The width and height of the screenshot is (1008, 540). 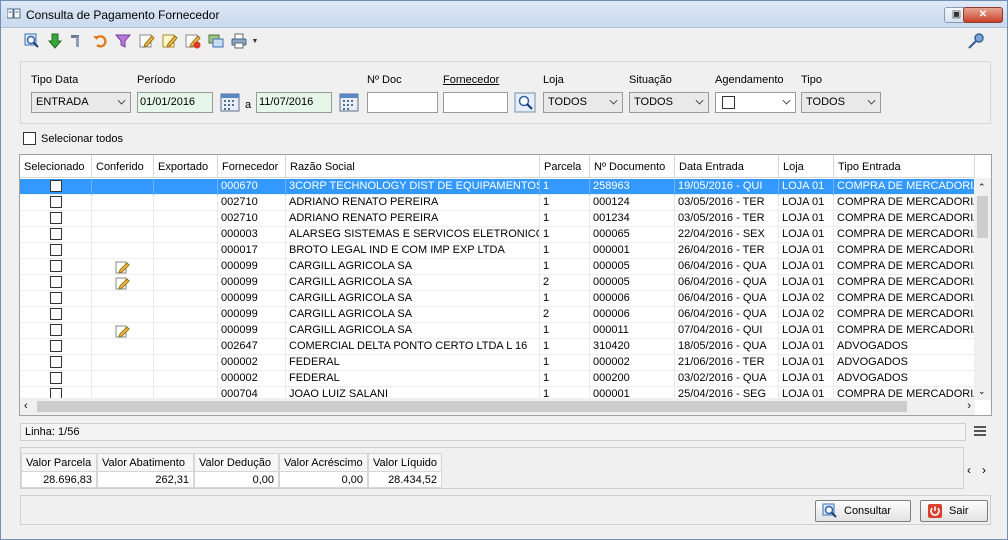 What do you see at coordinates (825, 102) in the screenshot?
I see `tipo-value: TODOS` at bounding box center [825, 102].